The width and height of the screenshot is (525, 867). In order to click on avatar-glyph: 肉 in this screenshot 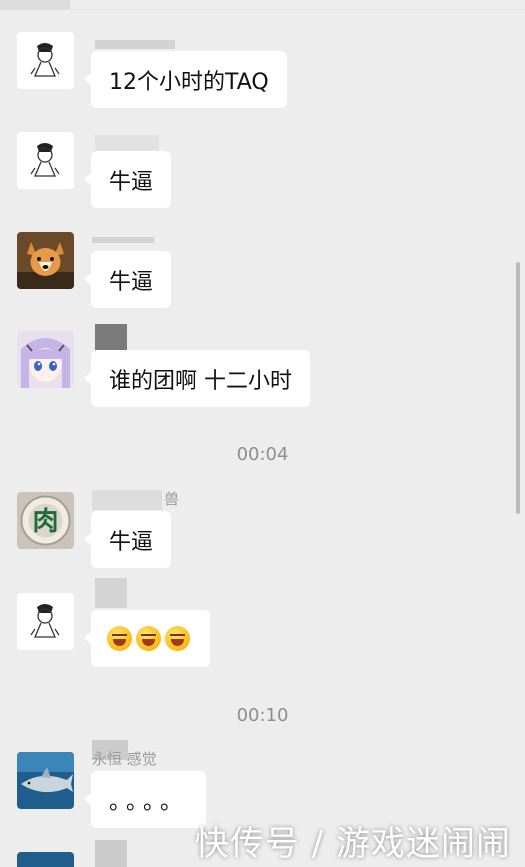, I will do `click(45, 522)`.